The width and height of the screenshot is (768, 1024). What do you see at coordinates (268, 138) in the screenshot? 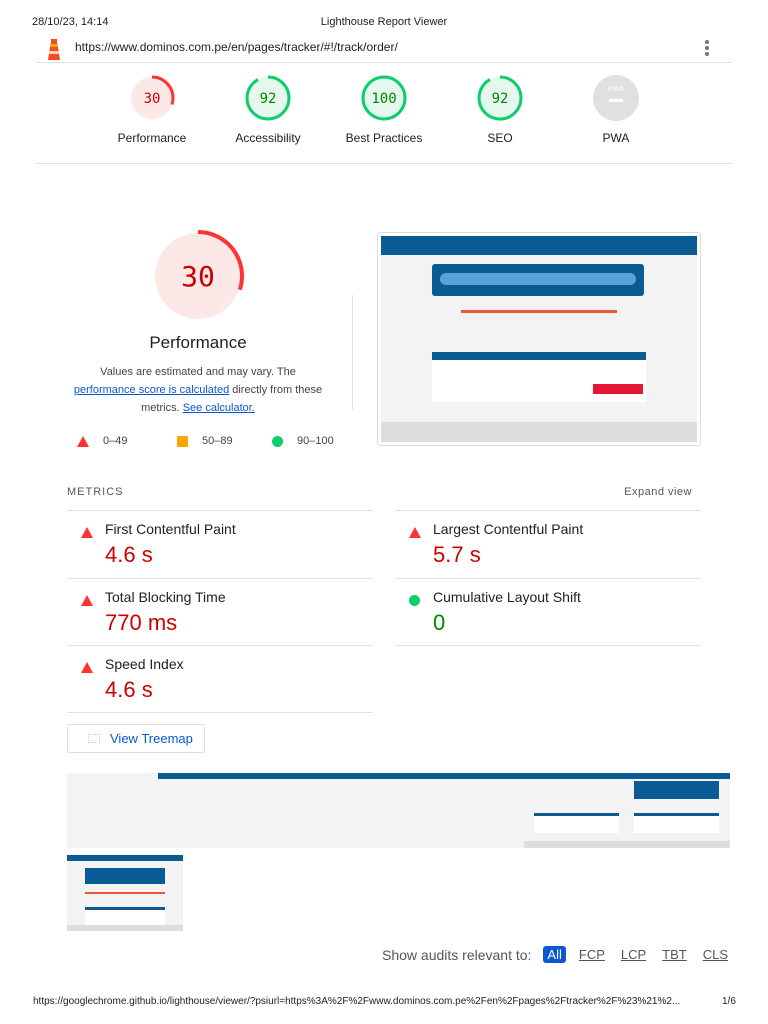
I see `gauge-label: Accessibility` at bounding box center [268, 138].